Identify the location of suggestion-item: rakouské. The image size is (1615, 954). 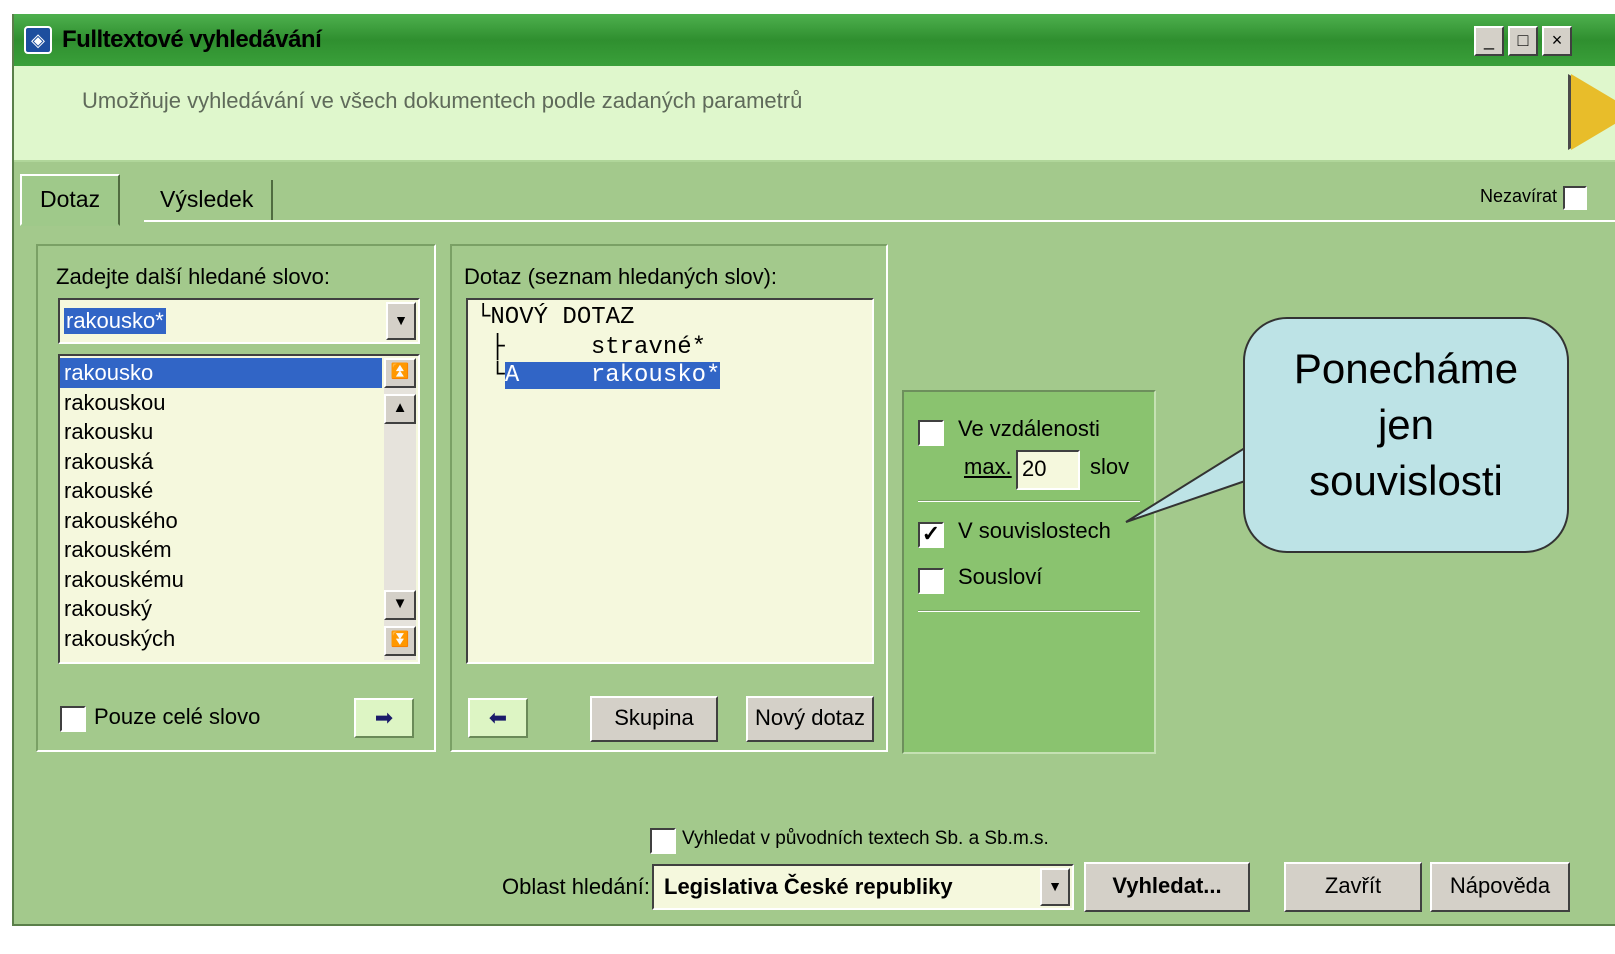
(221, 491).